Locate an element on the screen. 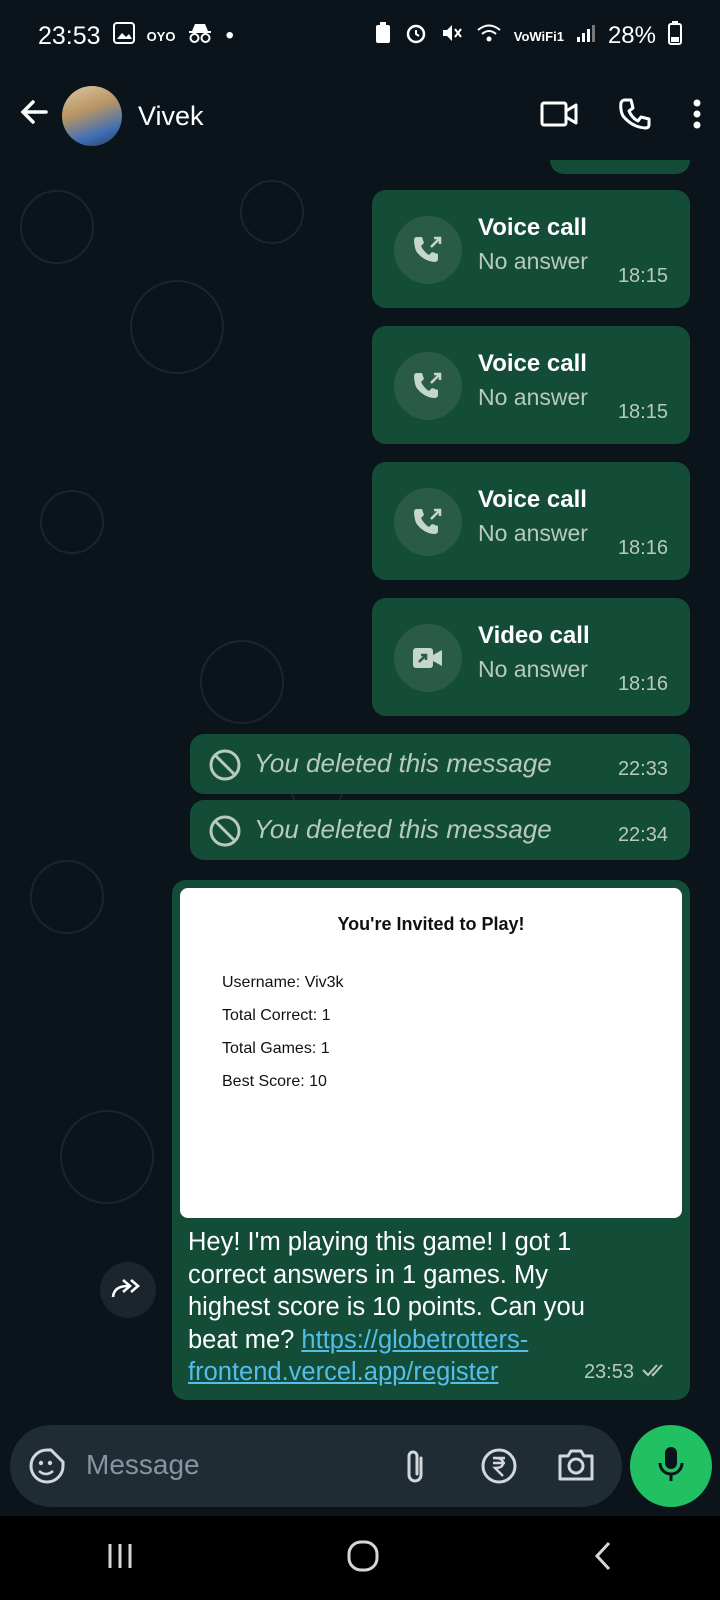 This screenshot has width=720, height=1600. more-options-icon is located at coordinates (697, 116).